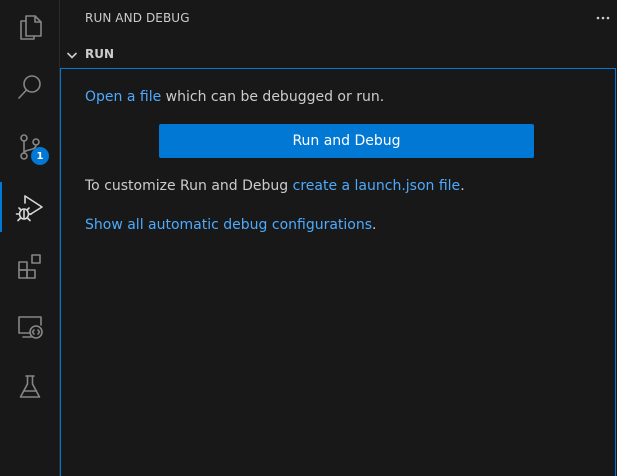  I want to click on automatic-configs-line: Show all automatic debug configurations., so click(231, 225).